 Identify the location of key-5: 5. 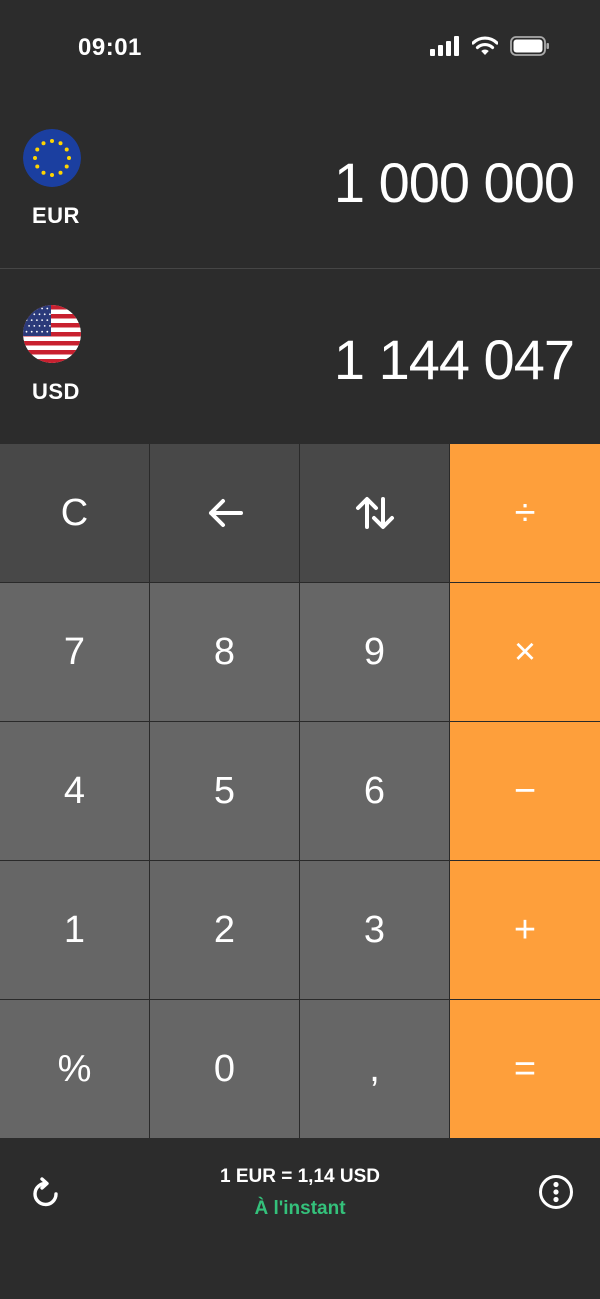
(225, 791).